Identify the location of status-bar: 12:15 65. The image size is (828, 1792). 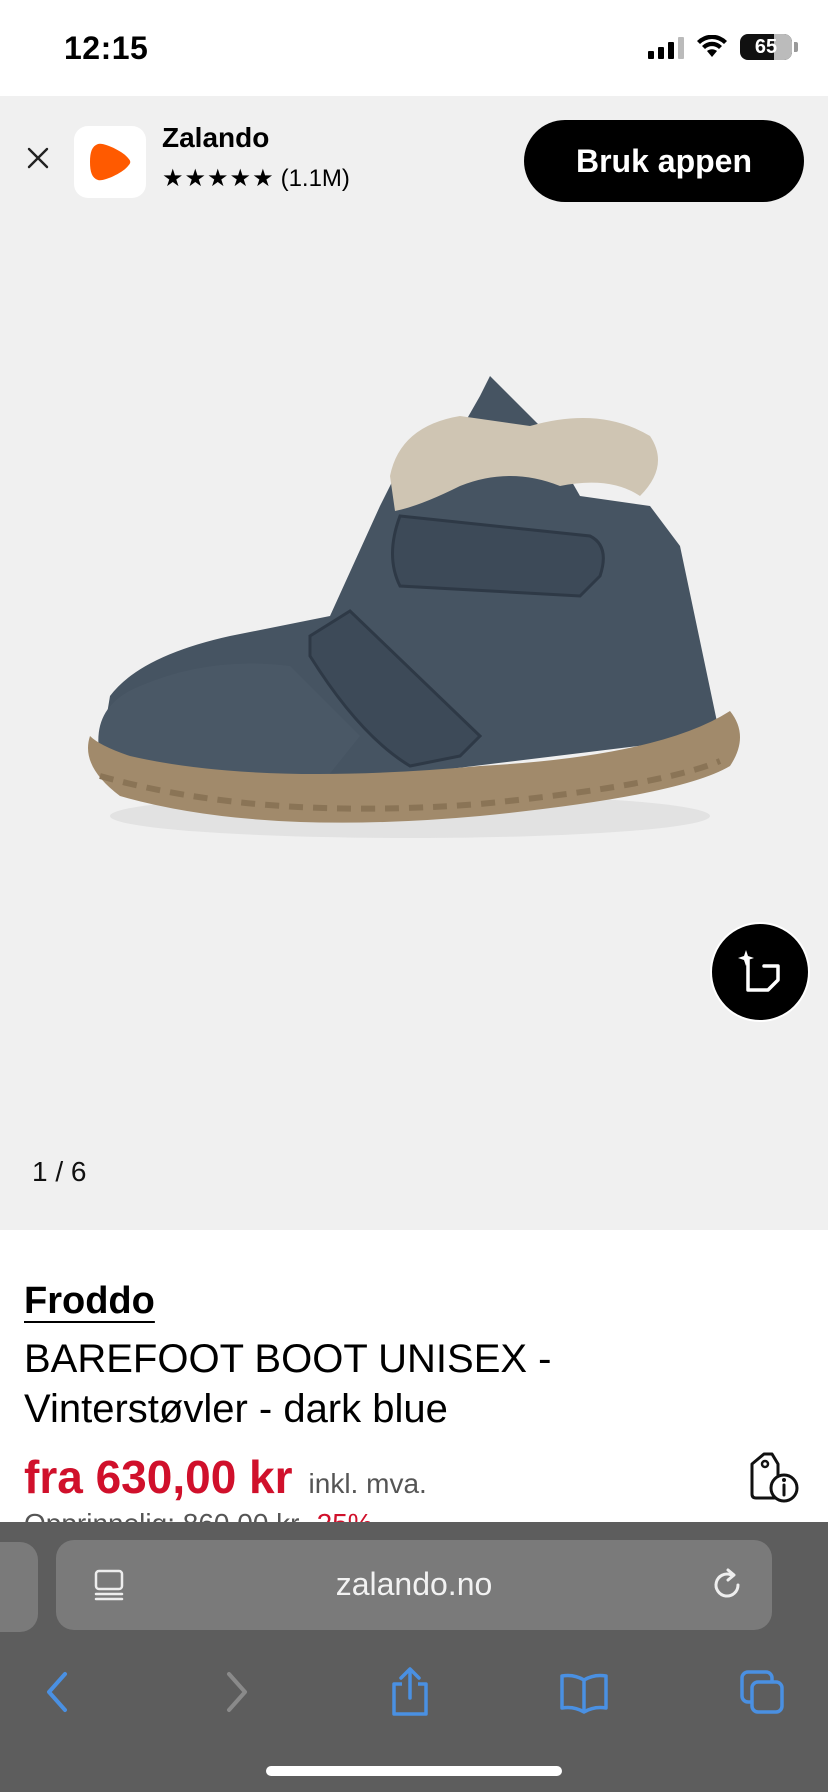
(414, 48).